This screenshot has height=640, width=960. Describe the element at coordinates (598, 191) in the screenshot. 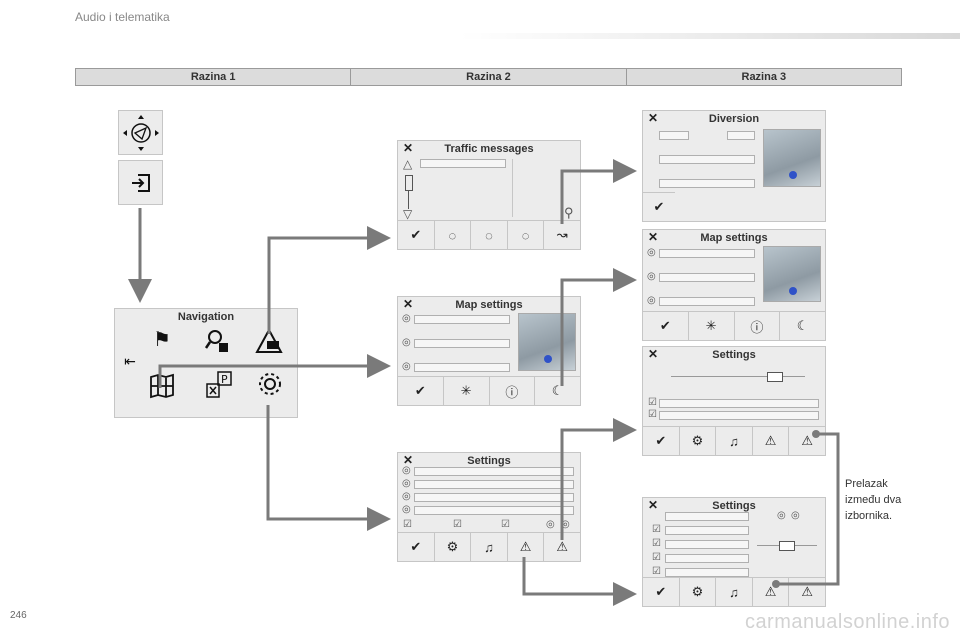

I see `arrow-traffic-to-diversion` at that location.